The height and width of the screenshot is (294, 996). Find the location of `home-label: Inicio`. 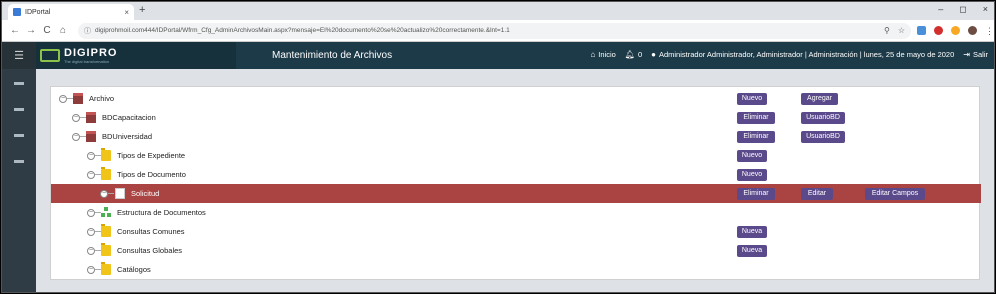

home-label: Inicio is located at coordinates (607, 54).